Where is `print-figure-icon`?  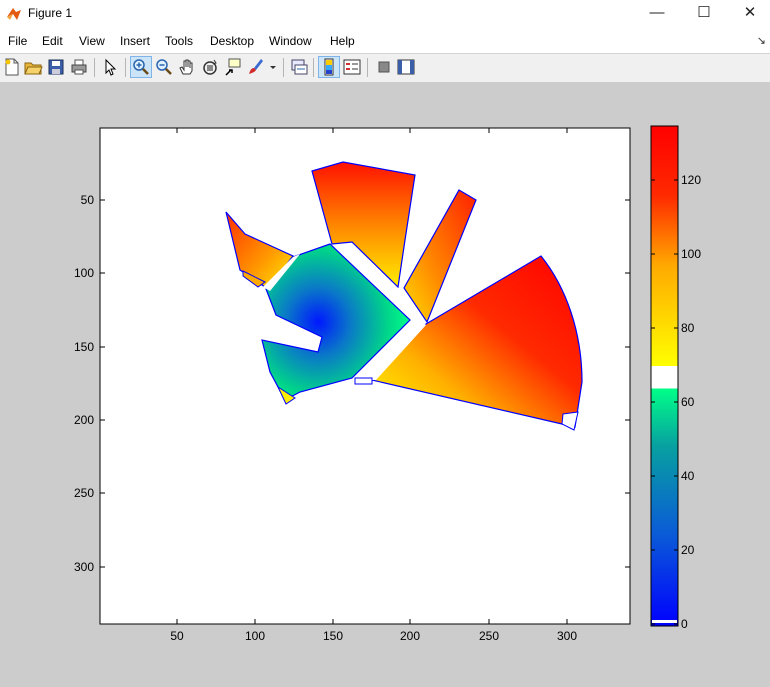 print-figure-icon is located at coordinates (79, 67).